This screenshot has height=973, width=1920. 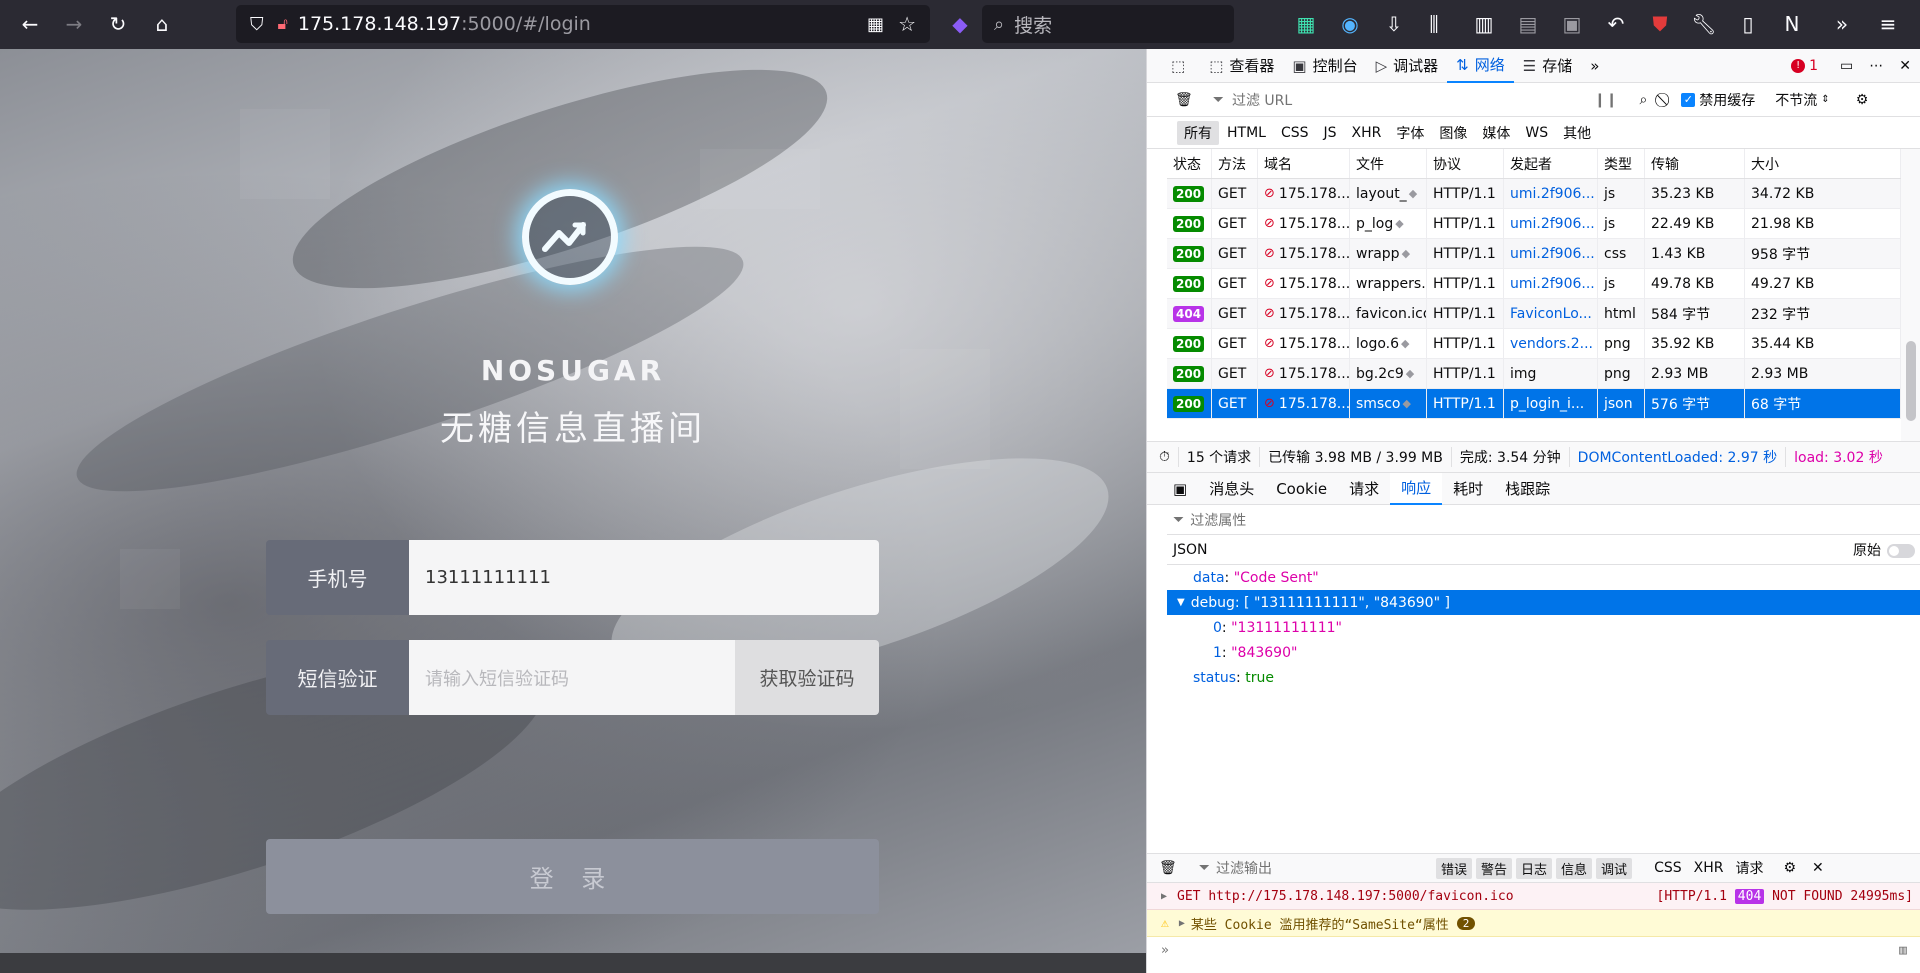 What do you see at coordinates (257, 24) in the screenshot?
I see `shield-icon: ⛉` at bounding box center [257, 24].